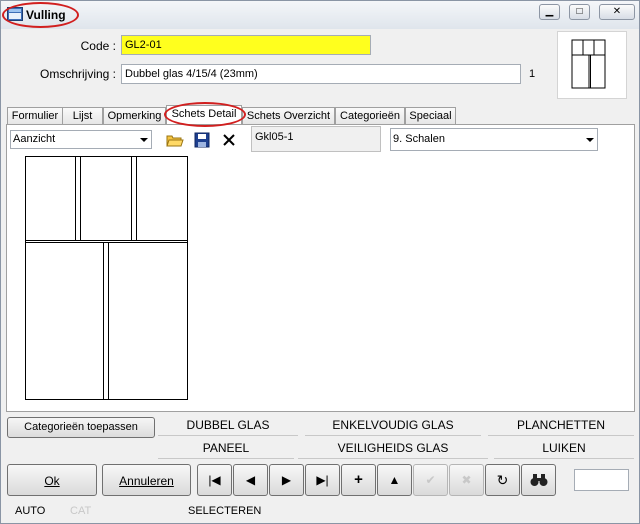  Describe the element at coordinates (146, 480) in the screenshot. I see `cancel-button: Annuleren` at that location.